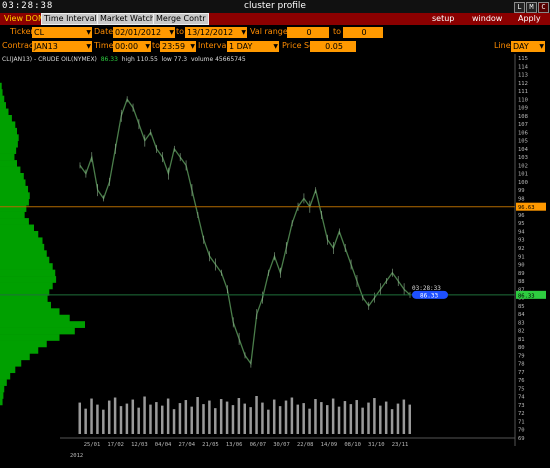 The image size is (550, 468). I want to click on y-tick-label: 71, so click(521, 422).